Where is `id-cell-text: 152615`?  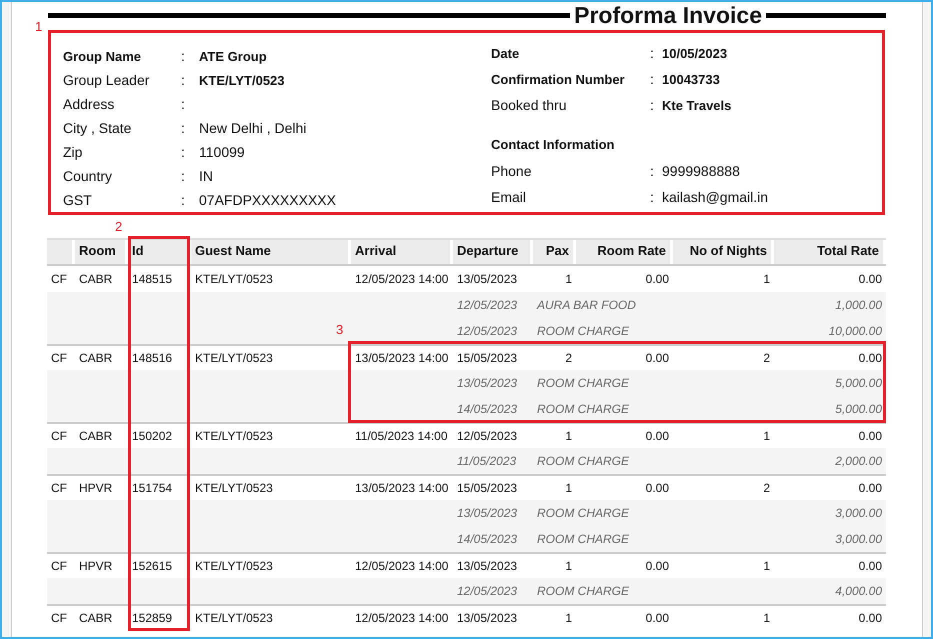 id-cell-text: 152615 is located at coordinates (152, 566).